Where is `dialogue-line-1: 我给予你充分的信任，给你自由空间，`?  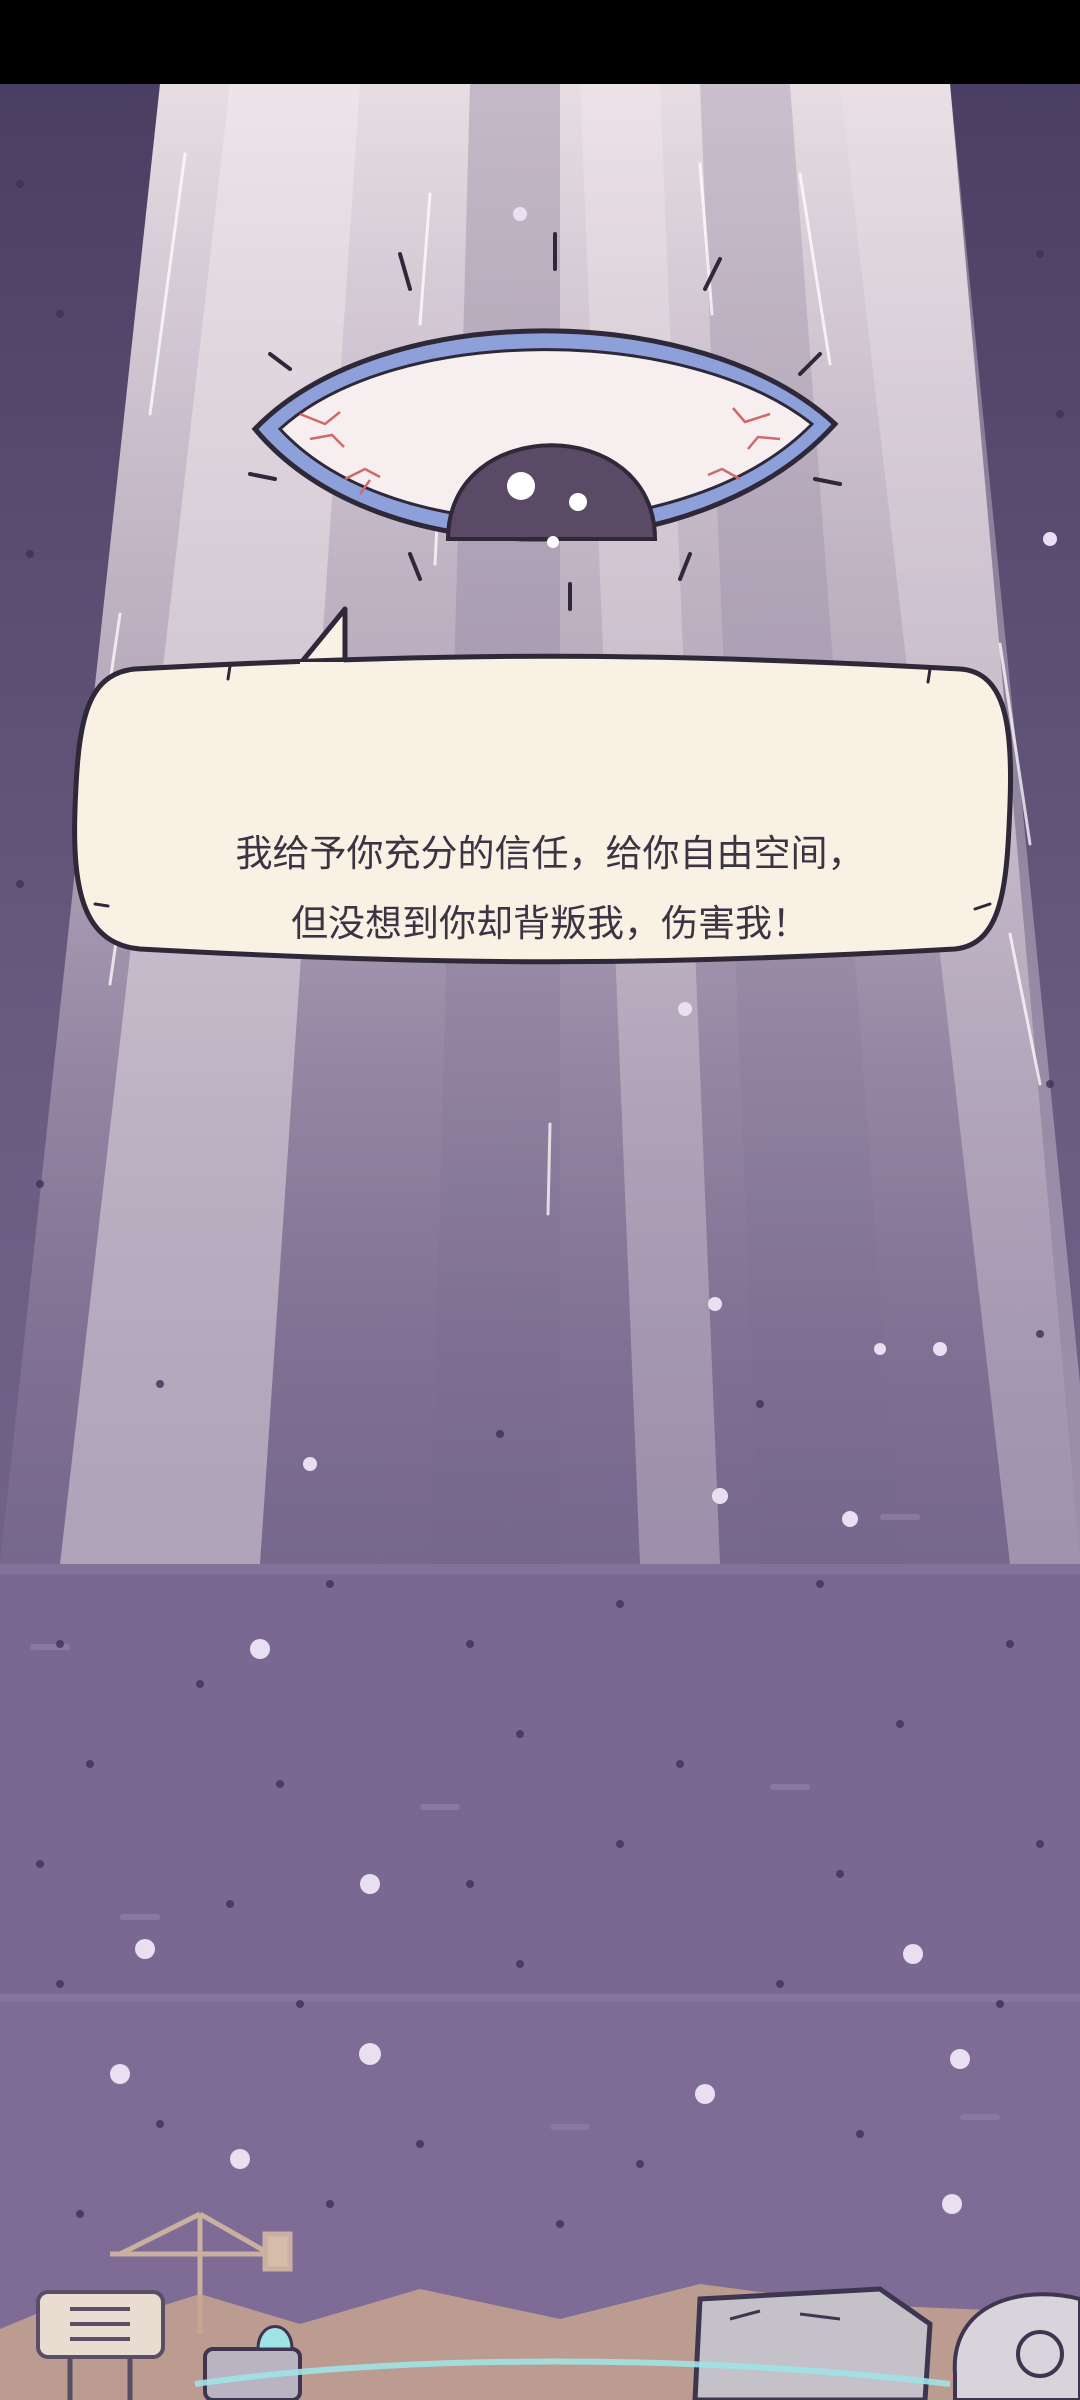 dialogue-line-1: 我给予你充分的信任，给你自由空间， is located at coordinates (550, 853).